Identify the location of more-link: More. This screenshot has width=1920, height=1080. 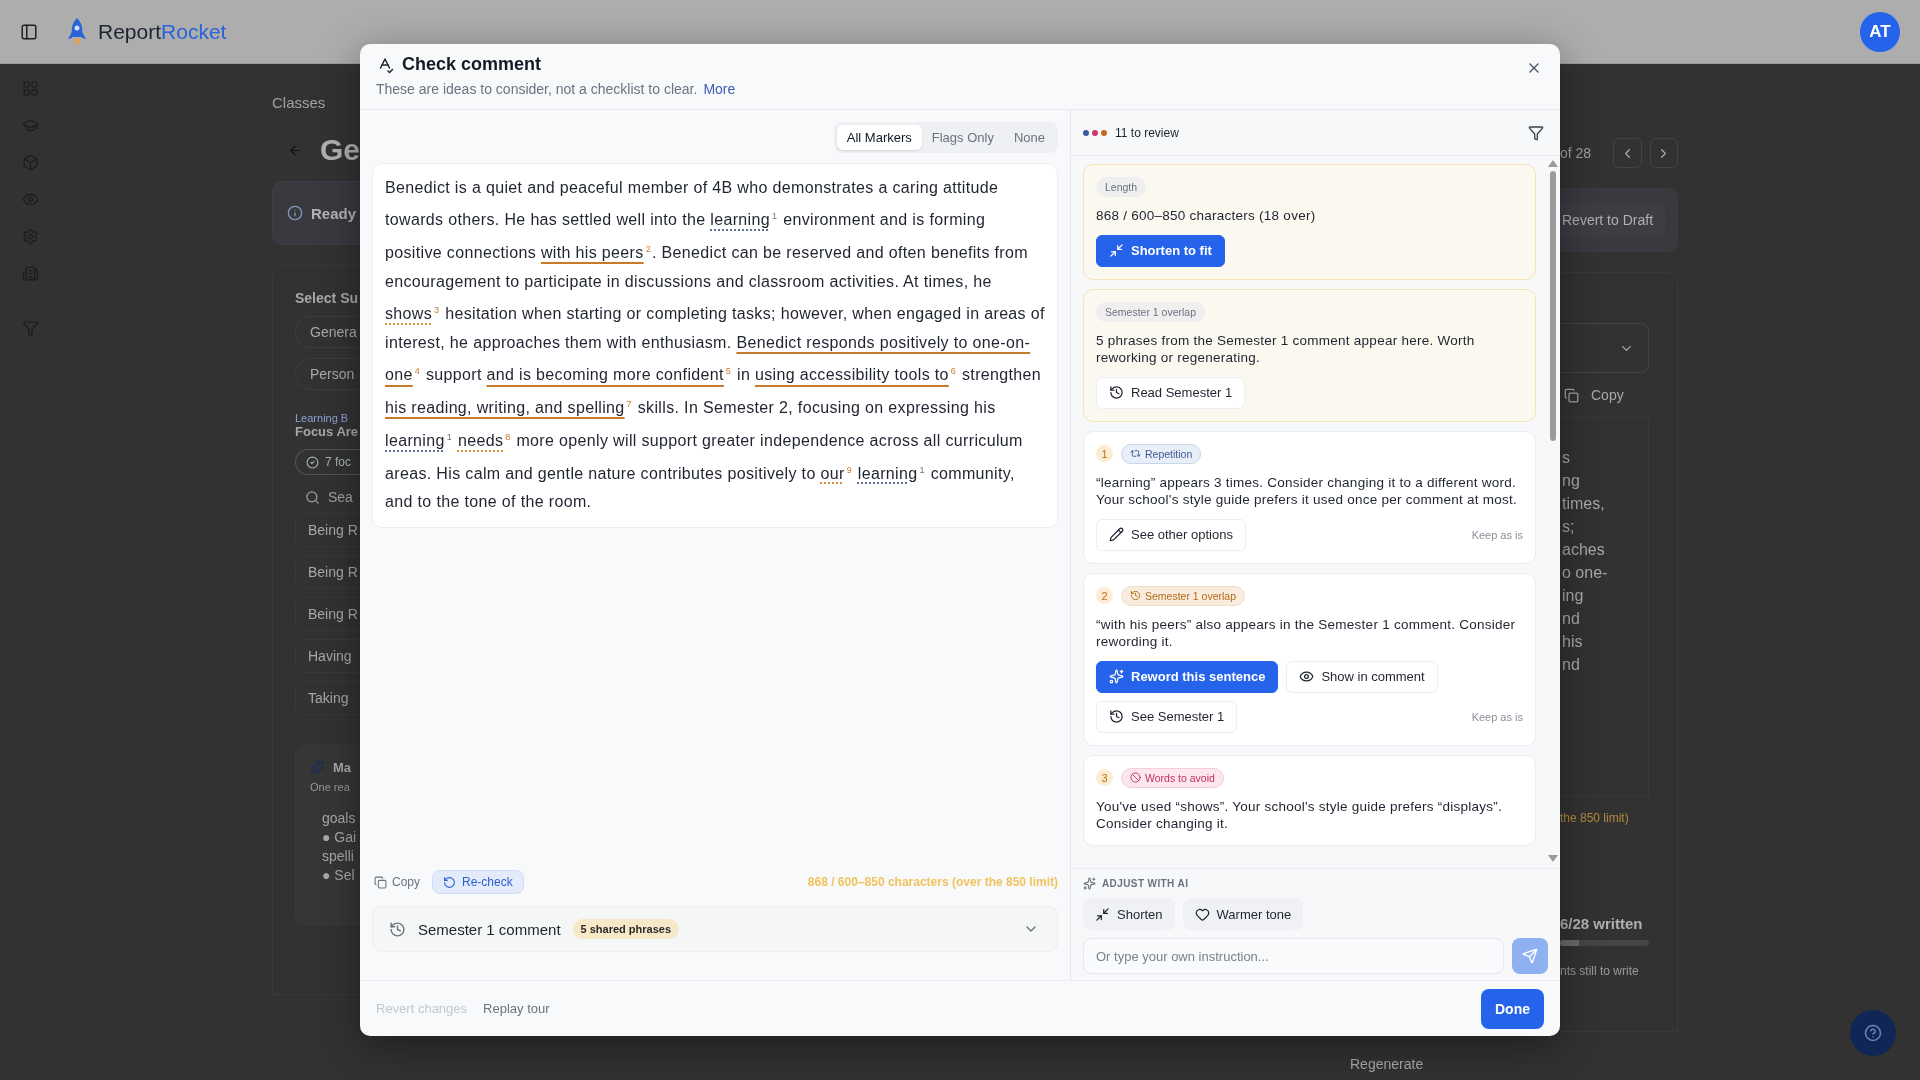
(719, 89).